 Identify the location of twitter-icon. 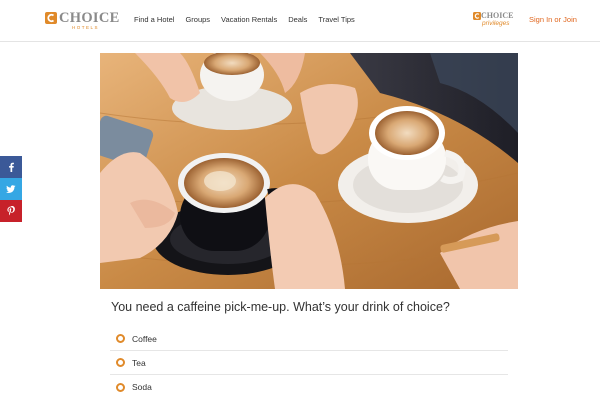
(11, 189).